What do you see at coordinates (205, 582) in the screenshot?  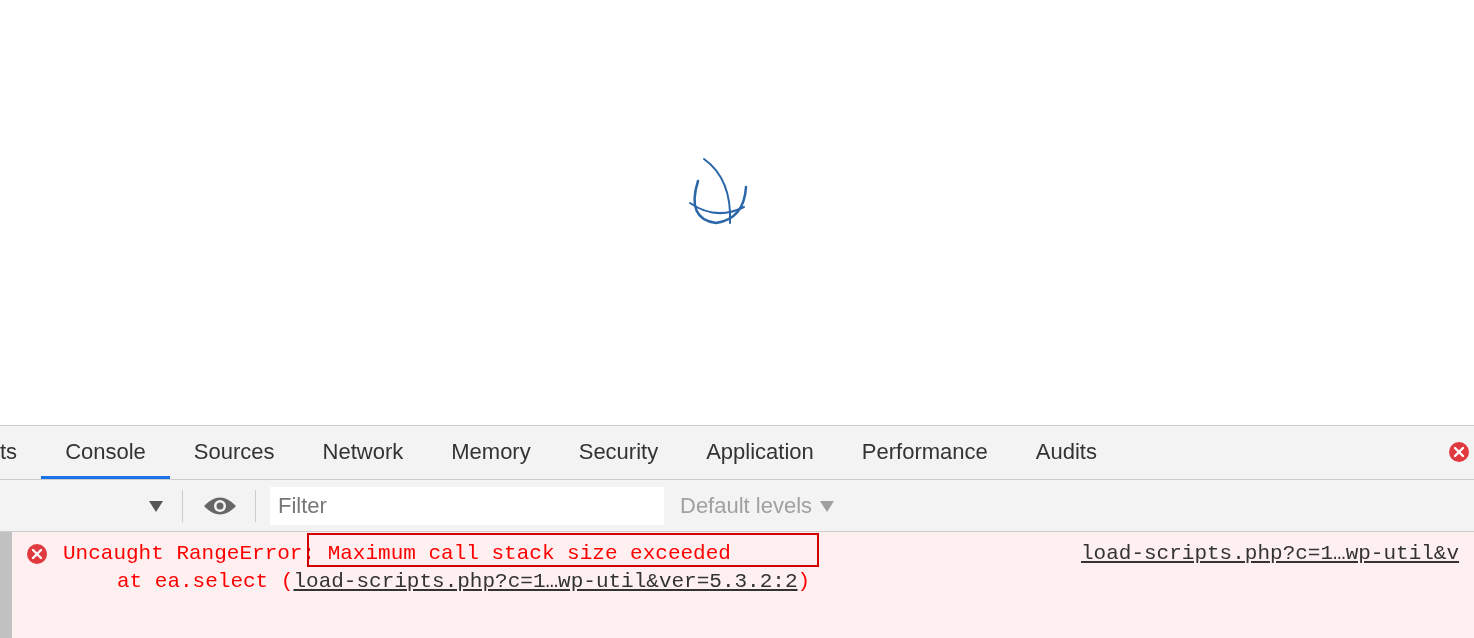 I see `stack-frame-text: at ea.select (` at bounding box center [205, 582].